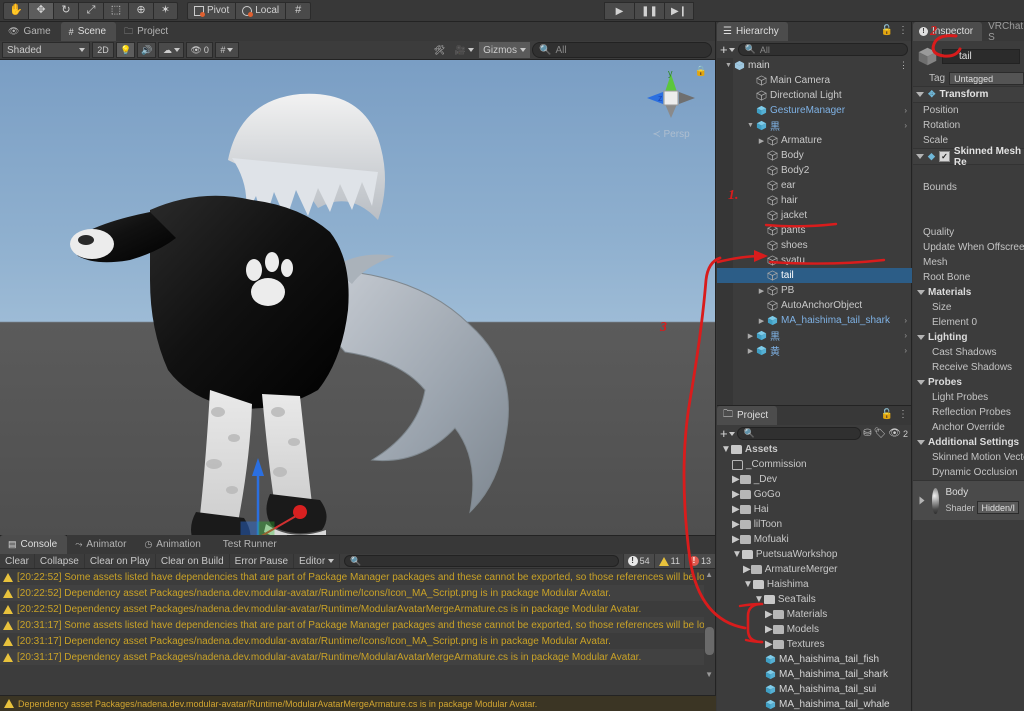  What do you see at coordinates (968, 277) in the screenshot?
I see `property-root-bone: Root Bone` at bounding box center [968, 277].